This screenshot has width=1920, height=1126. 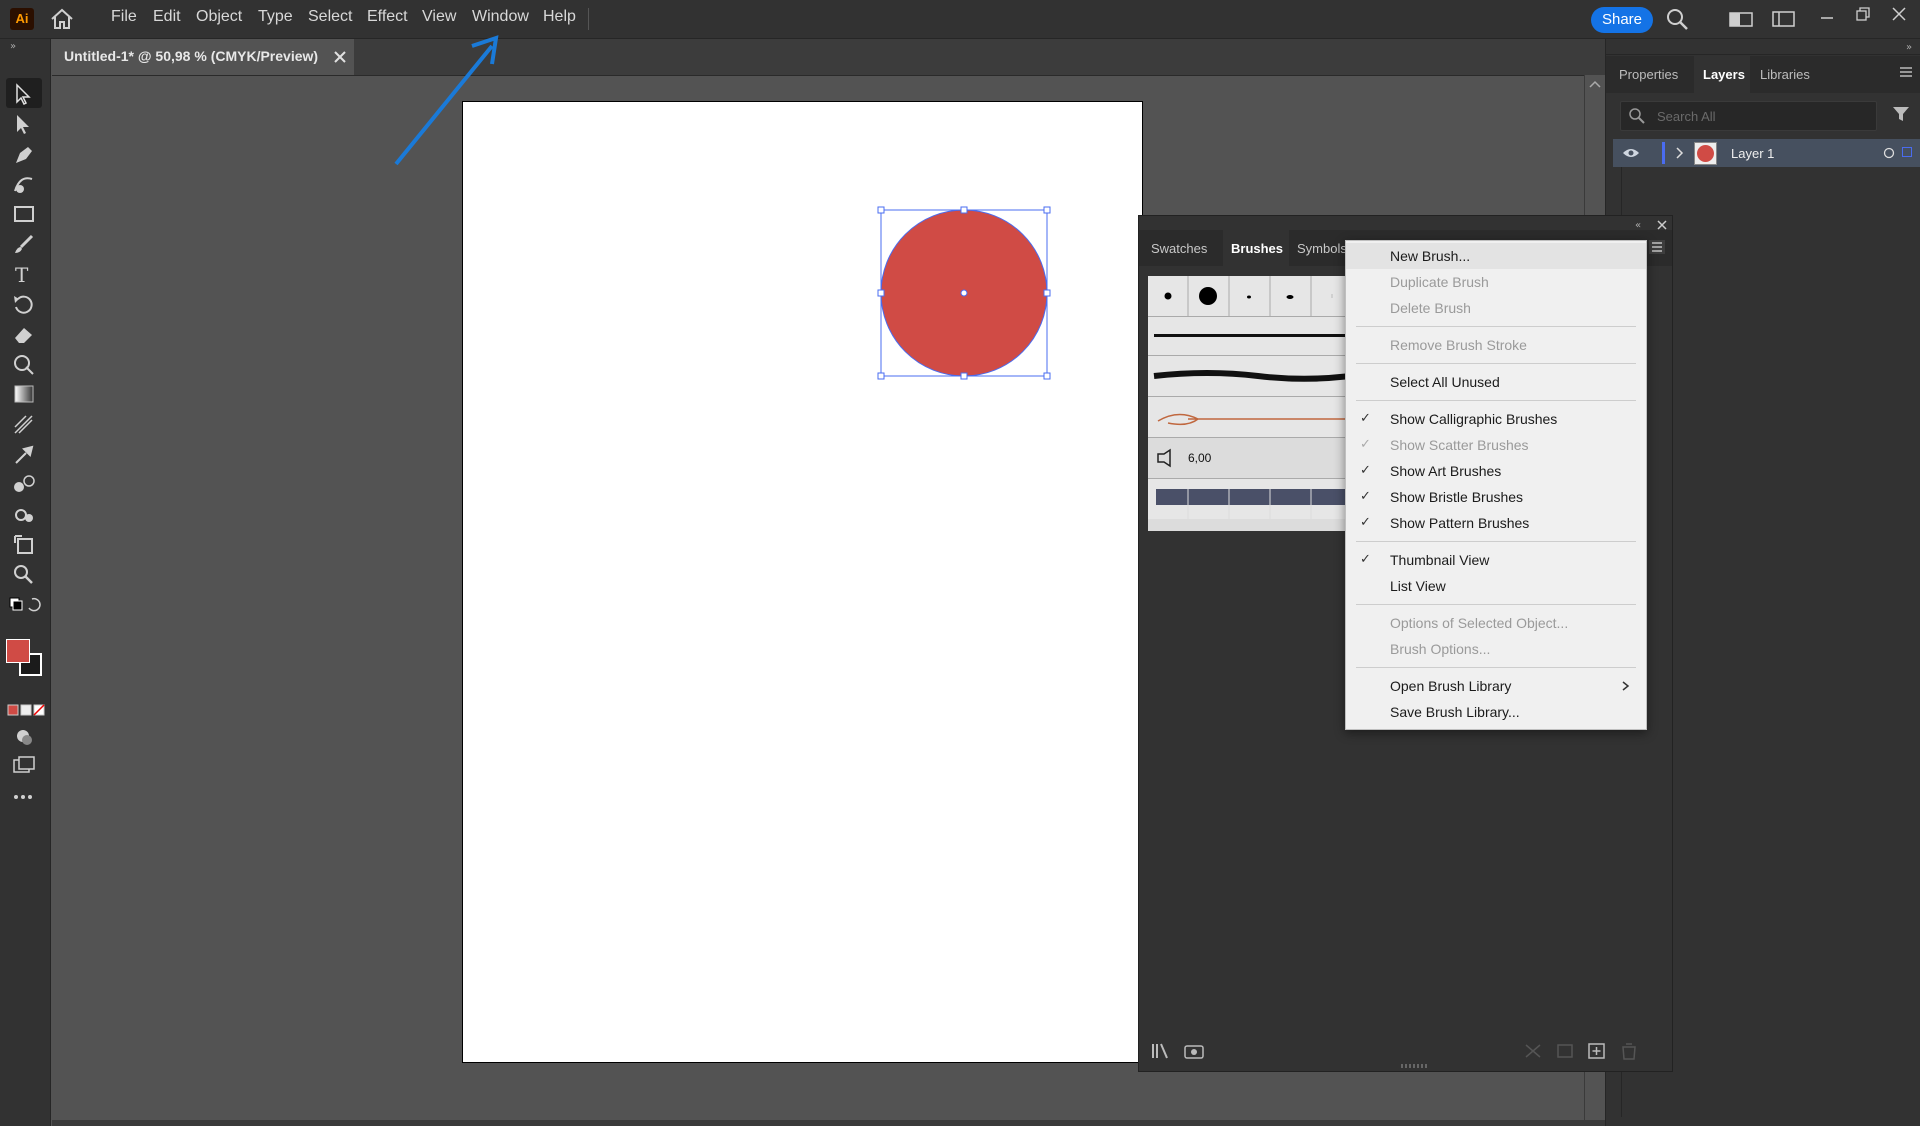 What do you see at coordinates (1907, 152) in the screenshot?
I see `selection-indicator` at bounding box center [1907, 152].